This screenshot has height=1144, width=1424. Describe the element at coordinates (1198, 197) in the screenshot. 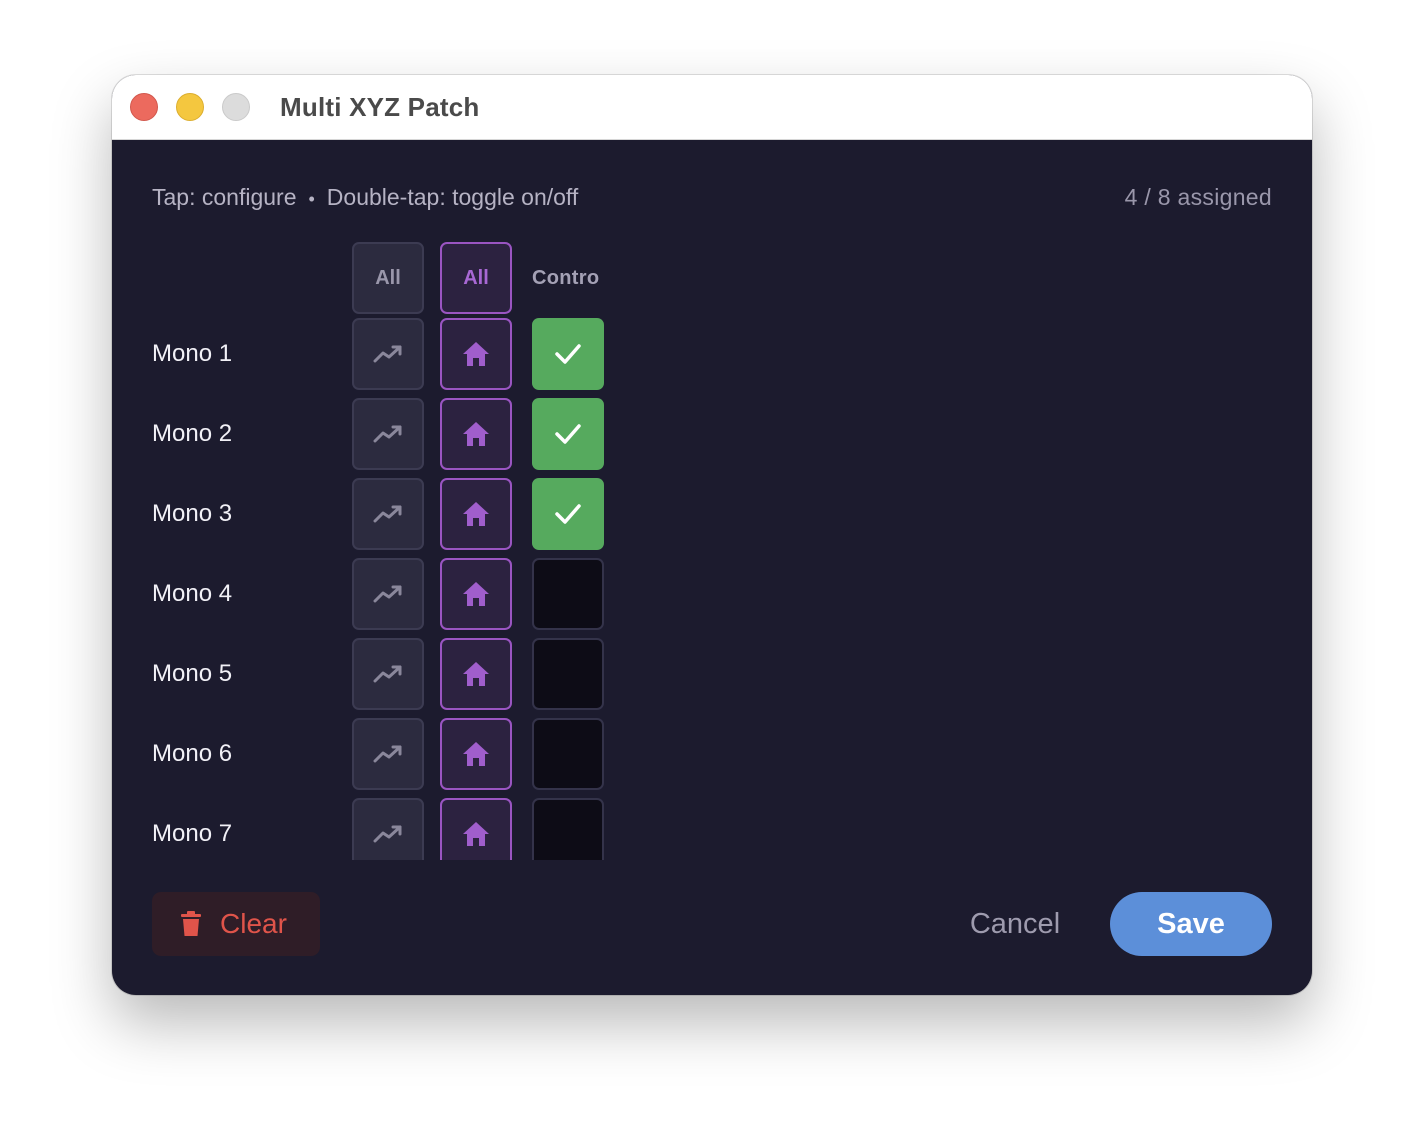

I see `assigned-count: 4 / 8 assigned` at that location.